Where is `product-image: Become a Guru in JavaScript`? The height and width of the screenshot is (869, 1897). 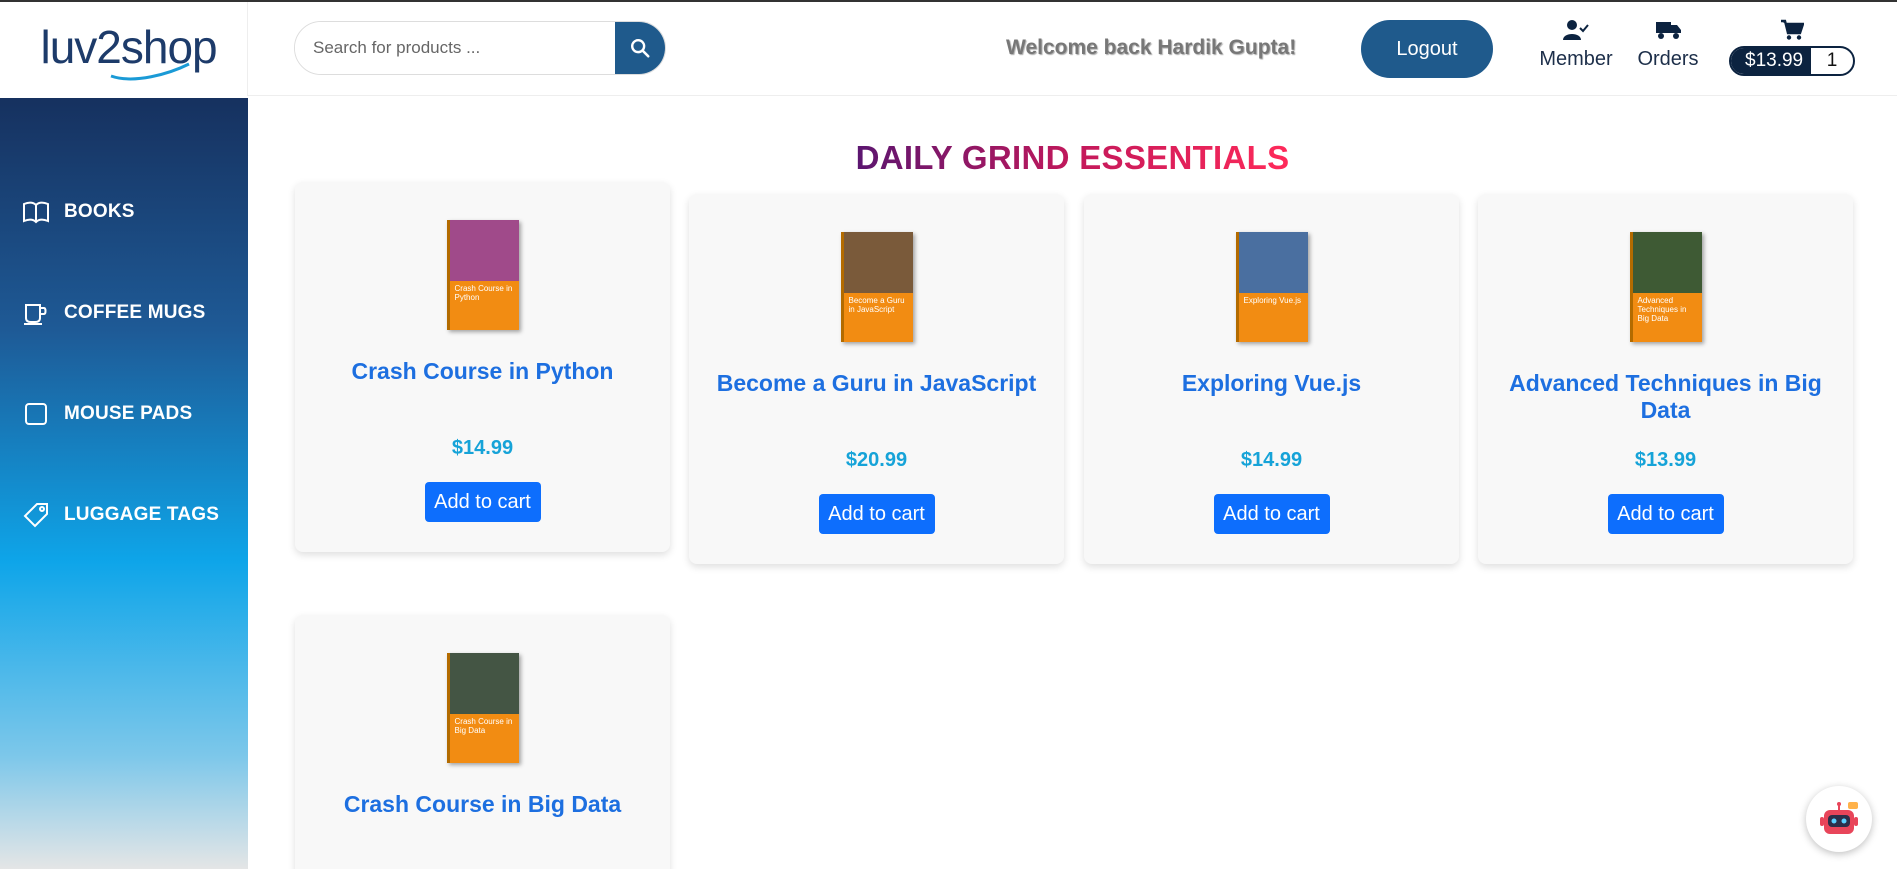 product-image: Become a Guru in JavaScript is located at coordinates (876, 287).